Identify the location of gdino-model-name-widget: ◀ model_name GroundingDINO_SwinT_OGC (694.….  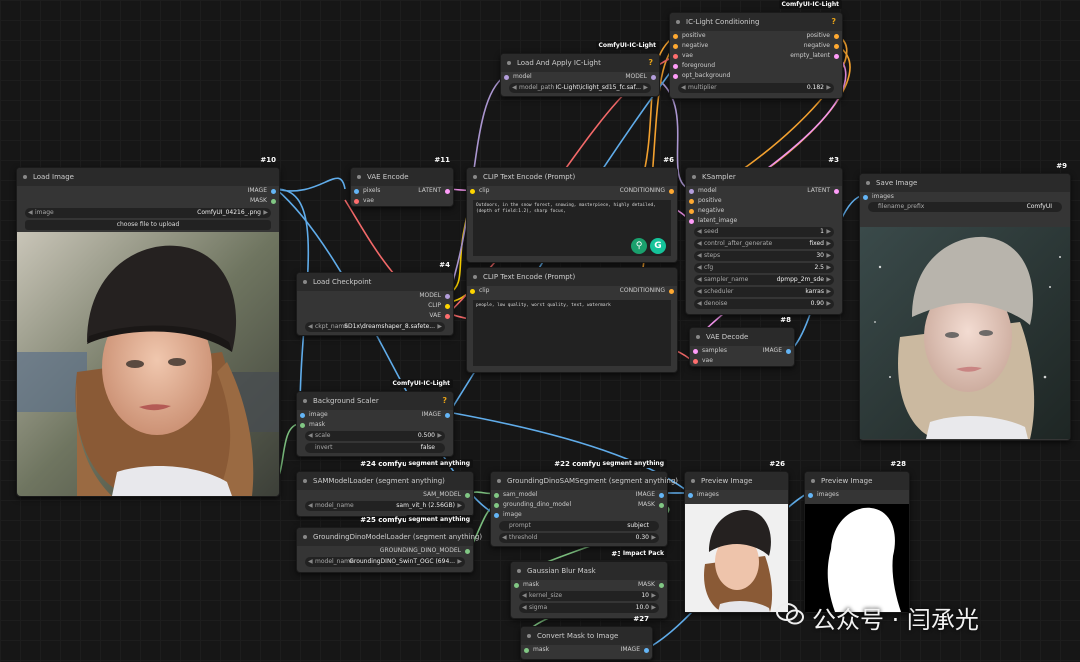
(385, 562).